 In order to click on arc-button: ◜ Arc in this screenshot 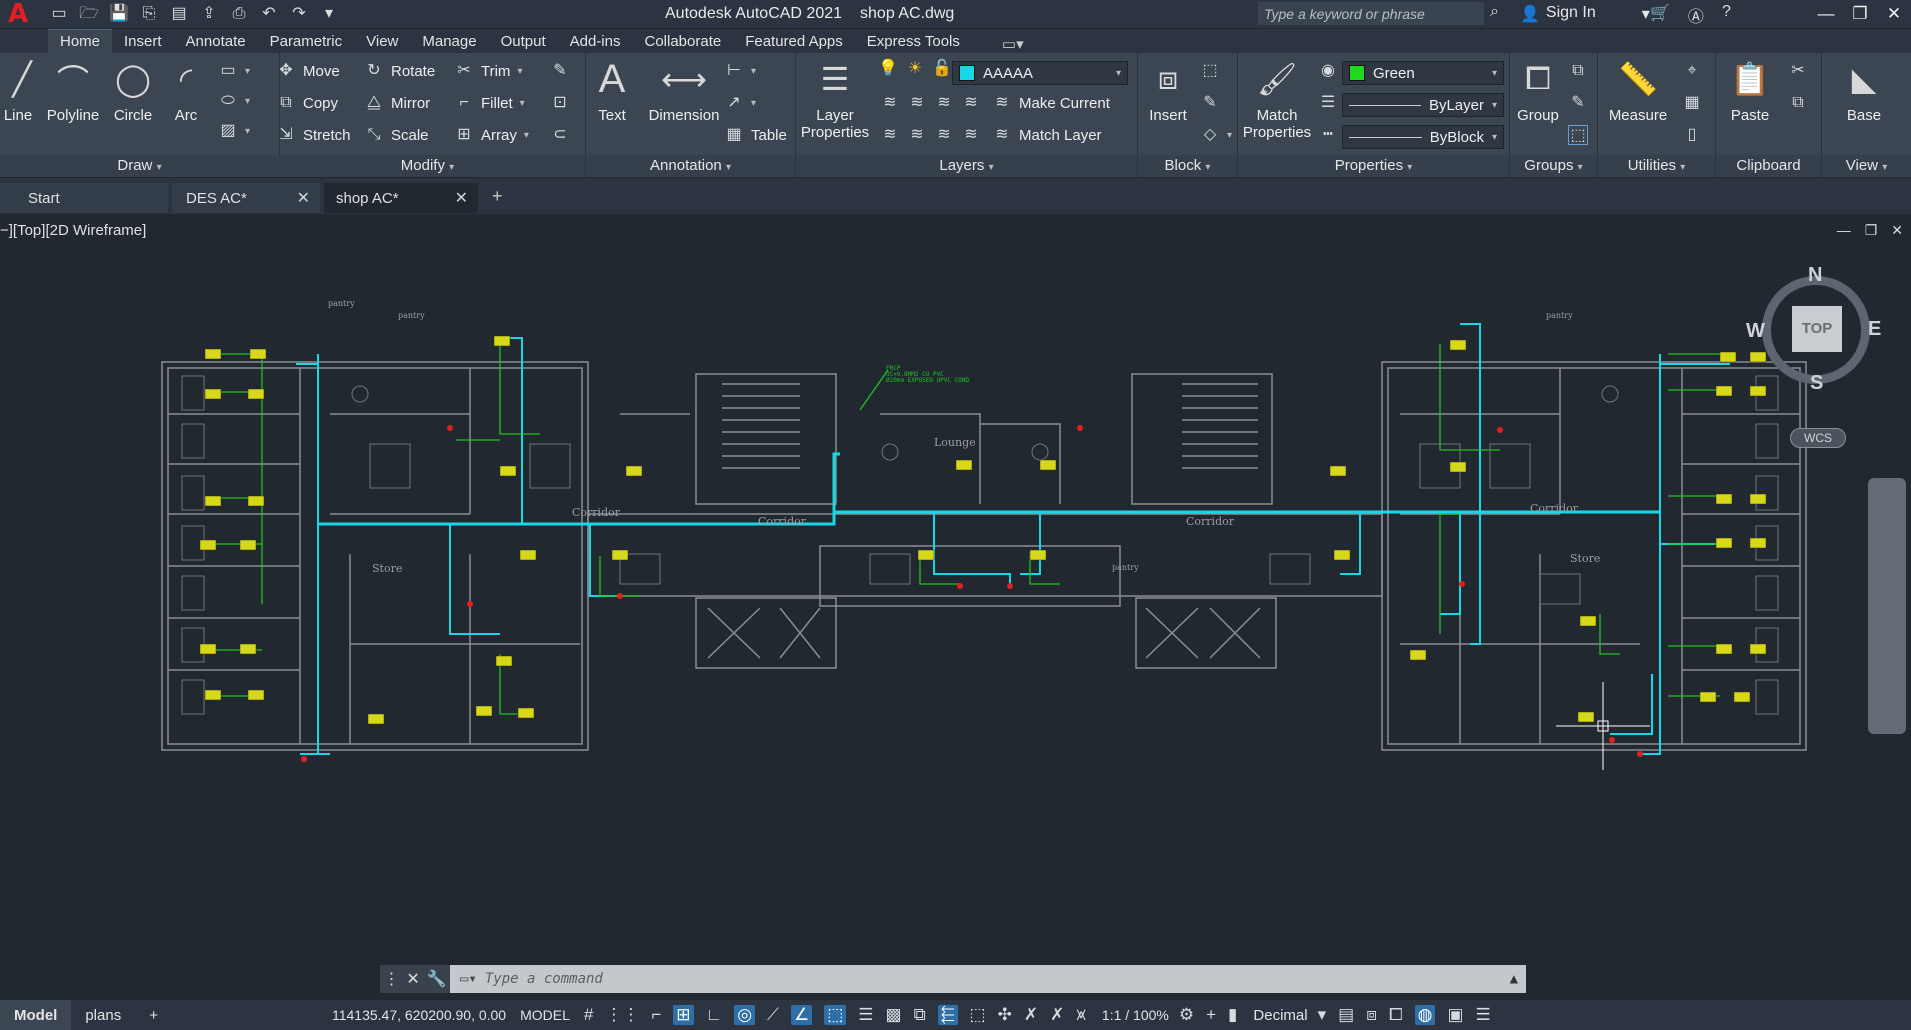, I will do `click(186, 90)`.